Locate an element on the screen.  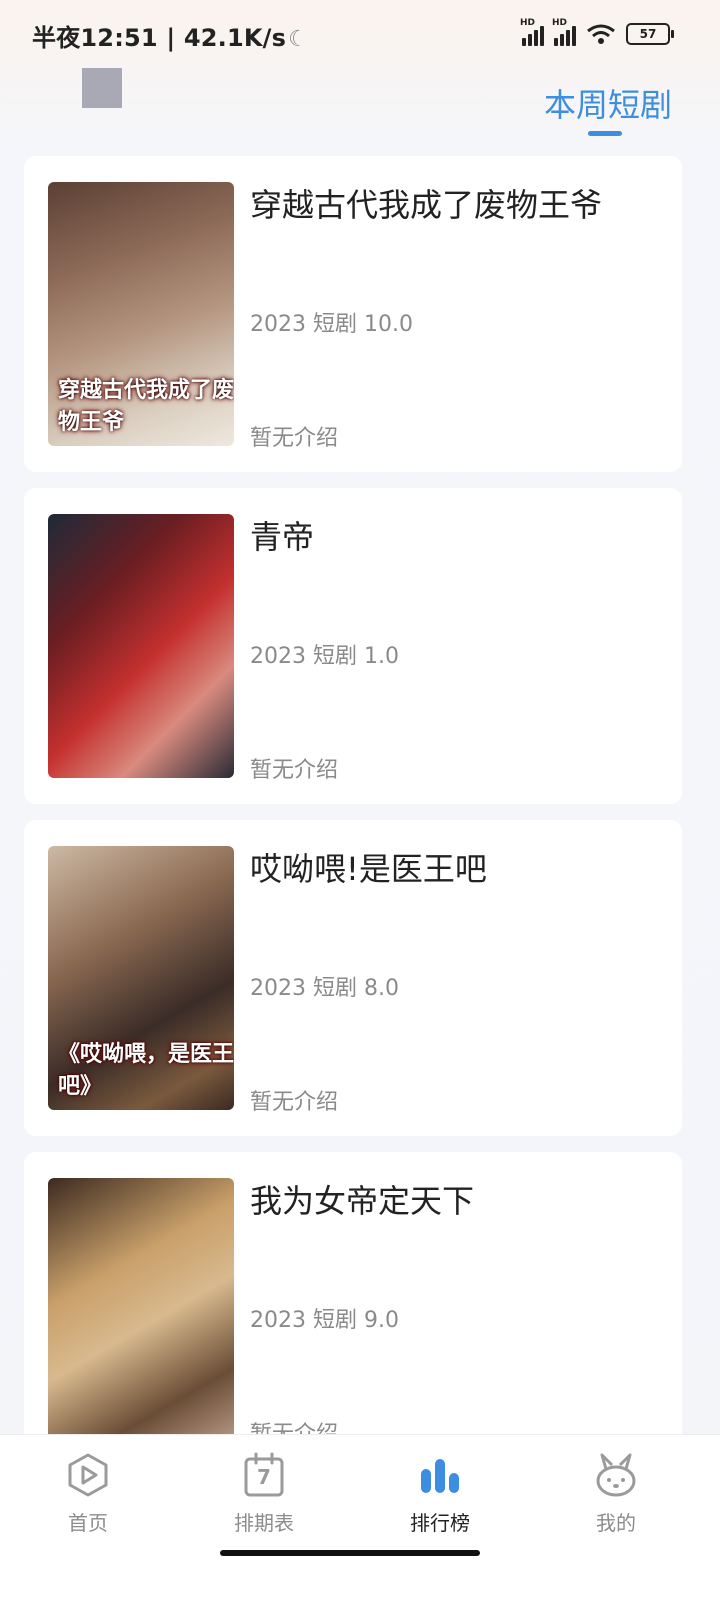
status-icons: HD HD 57 is located at coordinates (597, 32).